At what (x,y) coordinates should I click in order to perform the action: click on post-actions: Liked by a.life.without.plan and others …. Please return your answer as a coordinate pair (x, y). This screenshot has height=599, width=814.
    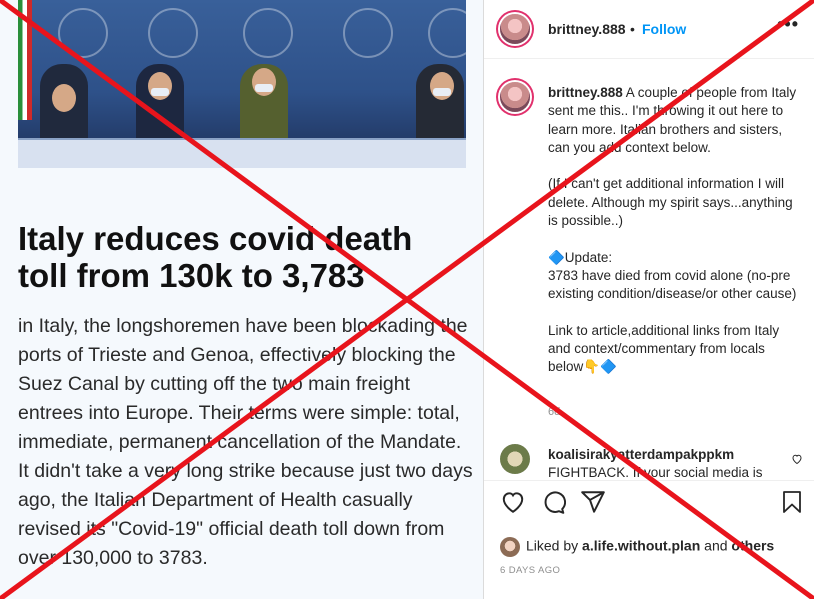
    Looking at the image, I should click on (649, 530).